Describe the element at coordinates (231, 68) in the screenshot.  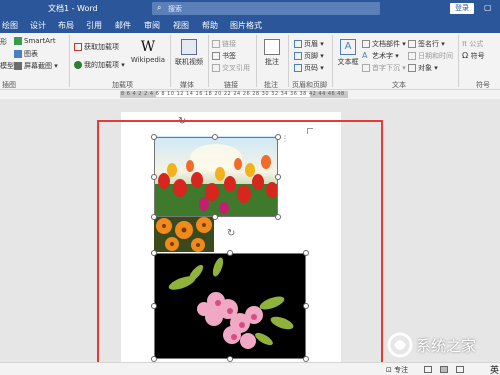
I see `cross-reference-button: 交叉引用` at that location.